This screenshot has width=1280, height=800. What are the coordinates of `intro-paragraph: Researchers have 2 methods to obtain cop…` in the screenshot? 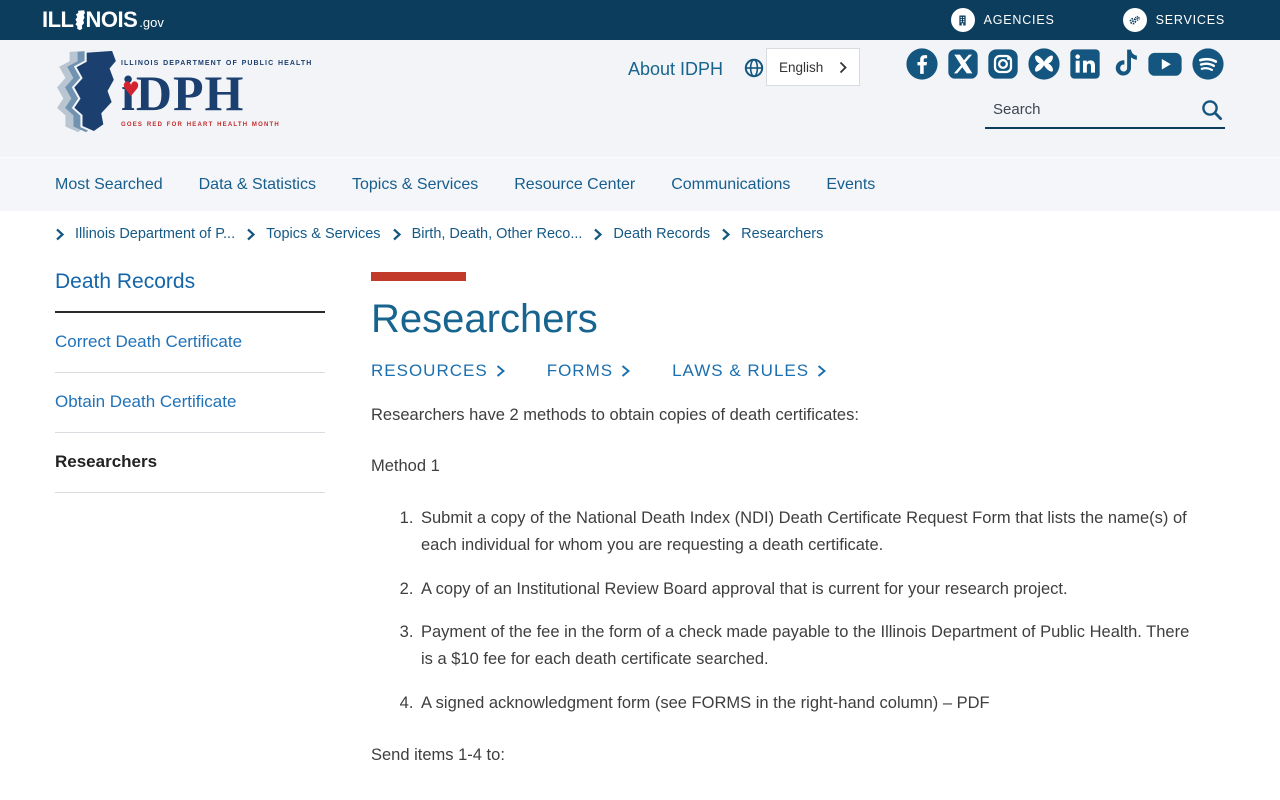 It's located at (615, 415).